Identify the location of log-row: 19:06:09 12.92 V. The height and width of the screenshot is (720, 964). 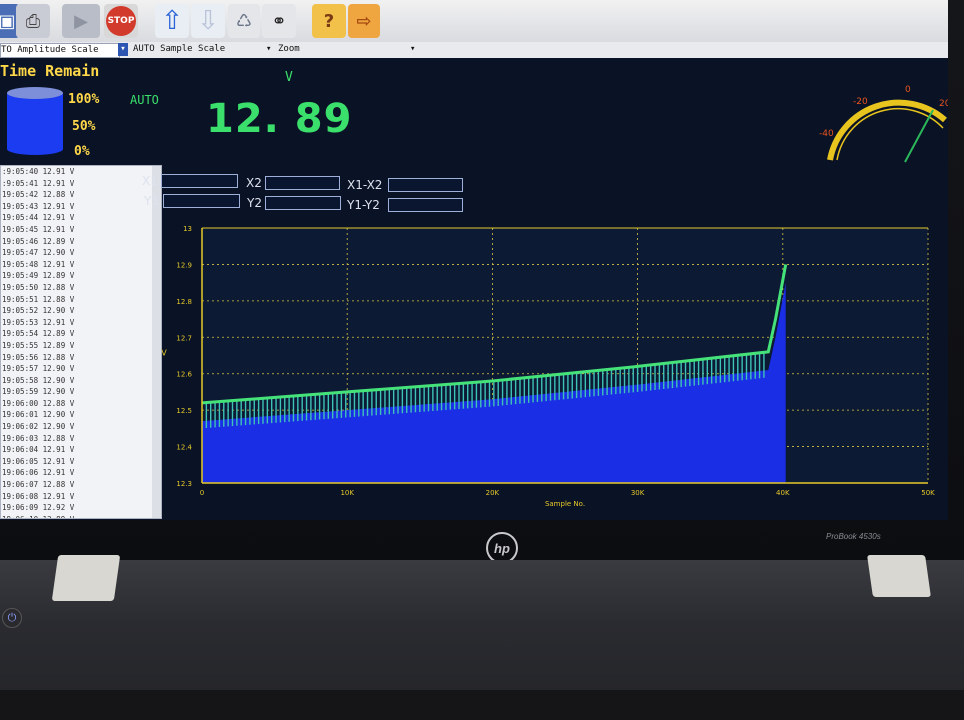
(81, 508).